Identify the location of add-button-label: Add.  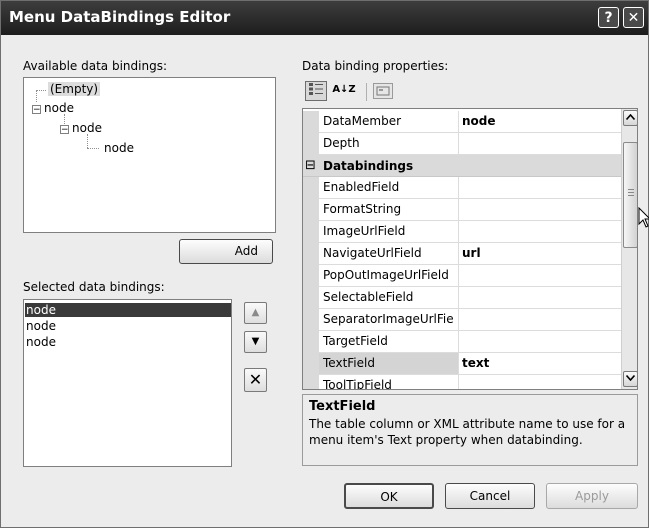
(246, 251).